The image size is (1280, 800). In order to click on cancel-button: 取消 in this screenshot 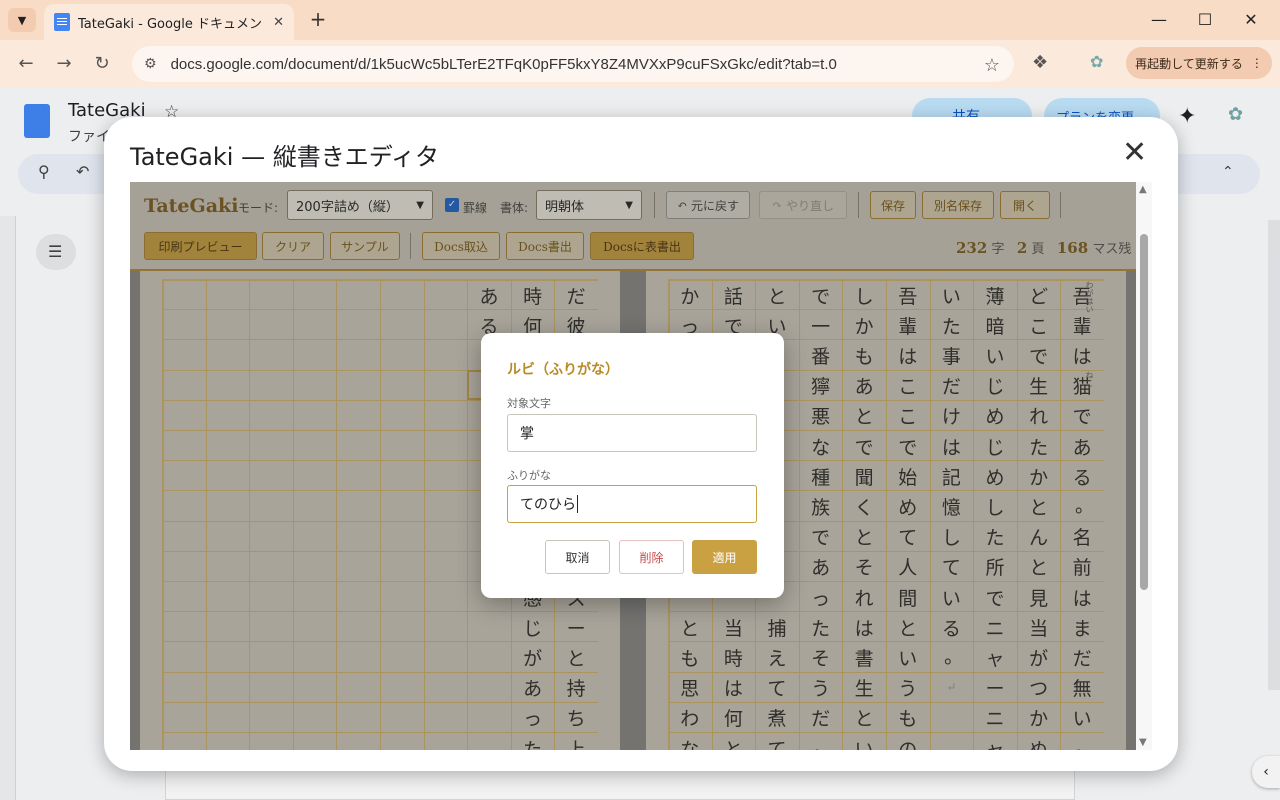, I will do `click(577, 557)`.